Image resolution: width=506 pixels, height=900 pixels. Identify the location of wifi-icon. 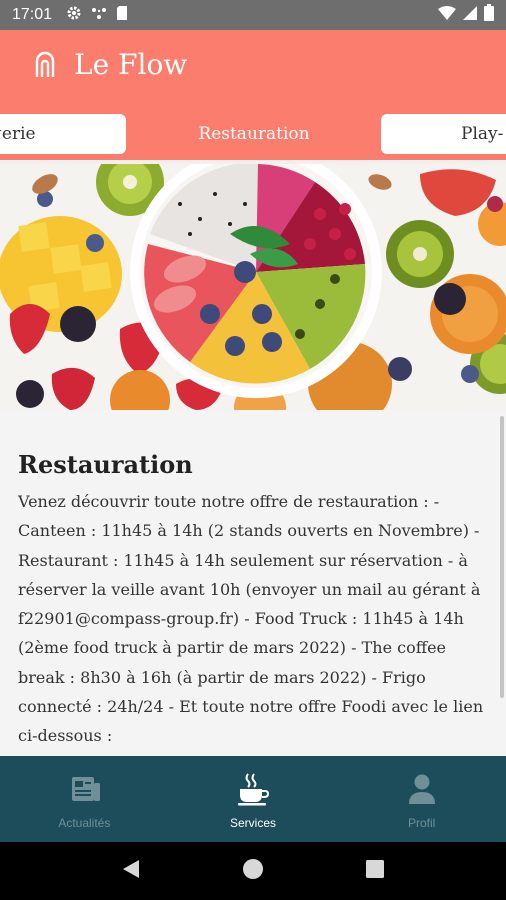
(447, 15).